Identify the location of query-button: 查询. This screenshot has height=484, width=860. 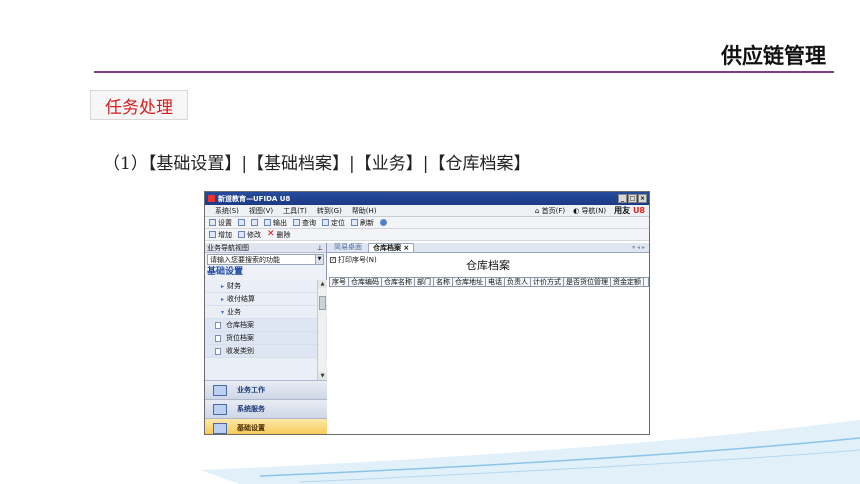
(304, 223).